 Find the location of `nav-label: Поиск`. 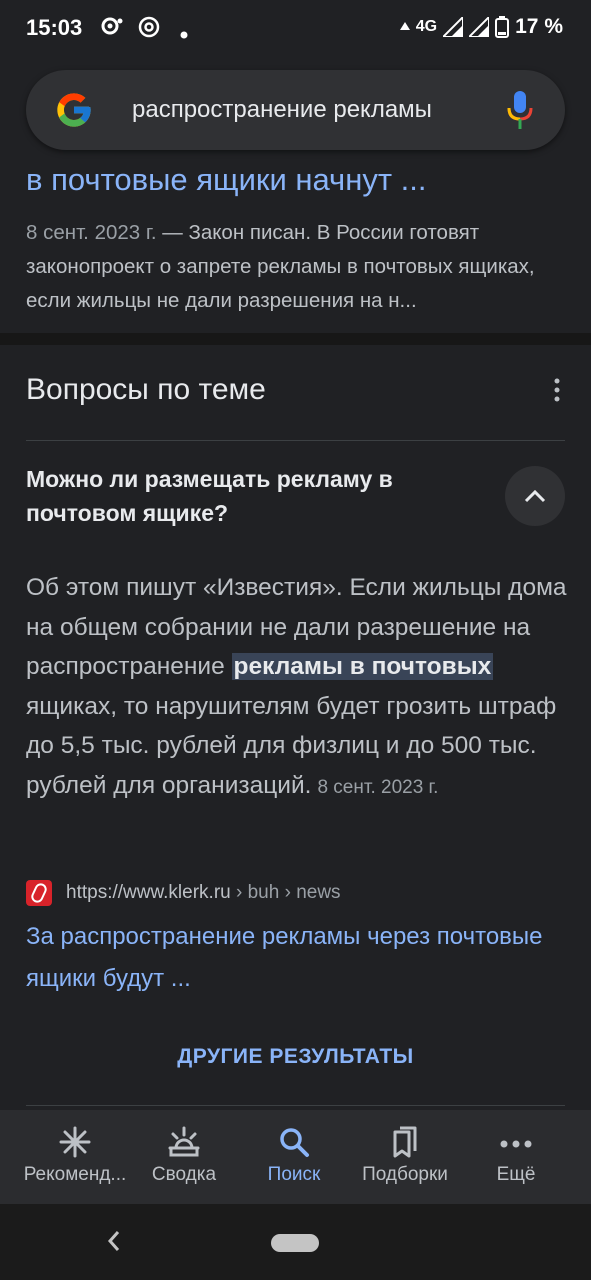

nav-label: Поиск is located at coordinates (294, 1174).